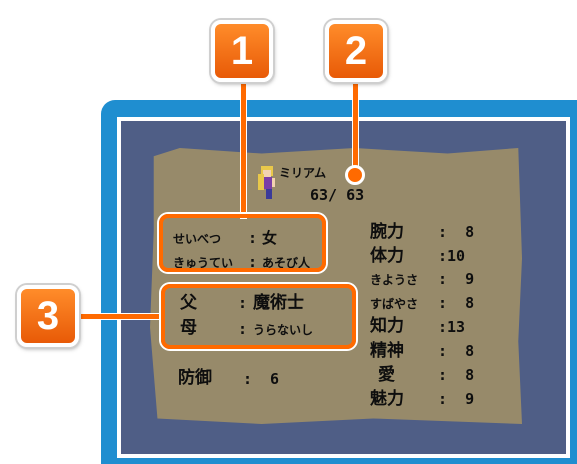 The height and width of the screenshot is (464, 577). What do you see at coordinates (356, 51) in the screenshot?
I see `callout-badge-2: 2` at bounding box center [356, 51].